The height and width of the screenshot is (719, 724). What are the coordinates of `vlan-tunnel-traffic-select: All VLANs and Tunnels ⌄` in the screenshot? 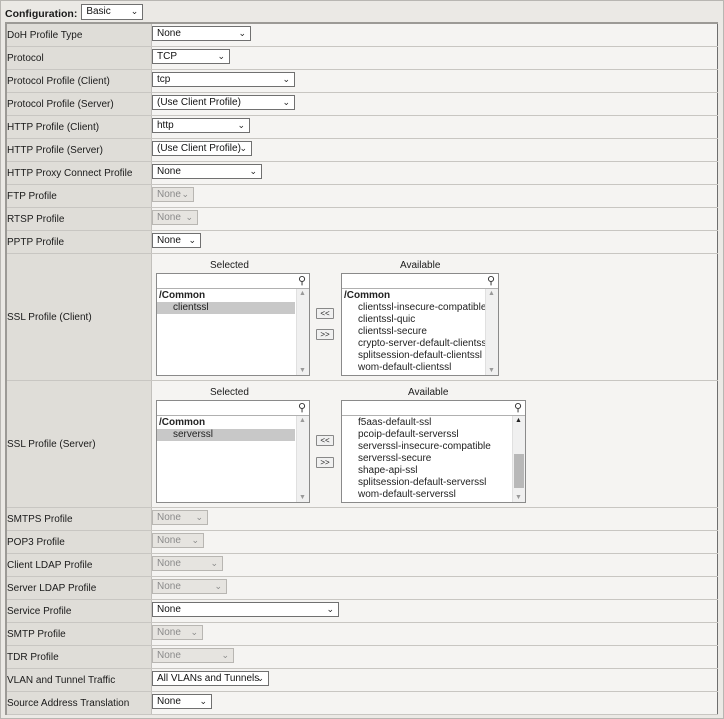 It's located at (210, 678).